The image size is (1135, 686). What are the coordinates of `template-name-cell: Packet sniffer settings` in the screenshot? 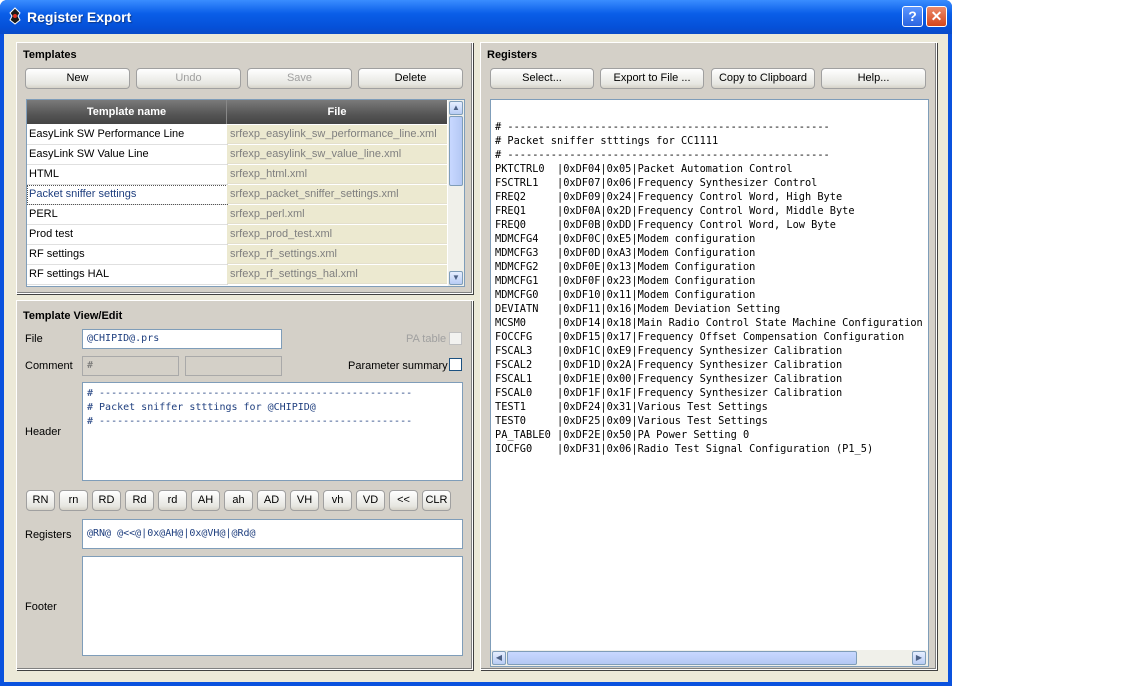 It's located at (127, 195).